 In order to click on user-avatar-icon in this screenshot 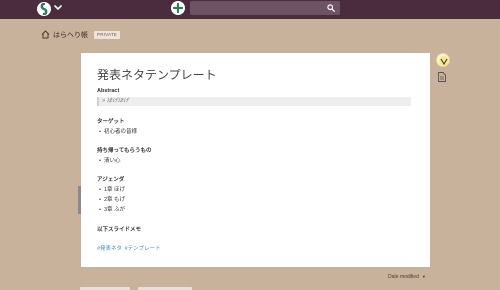, I will do `click(444, 61)`.